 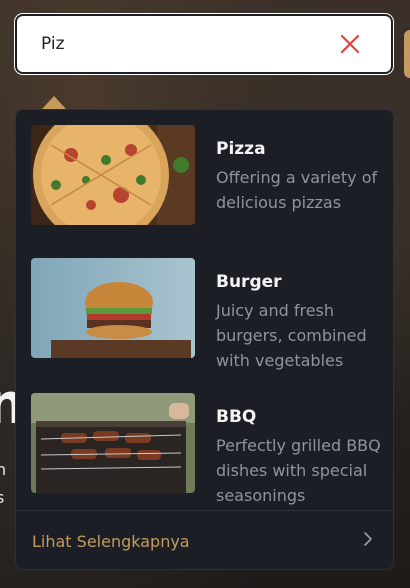 I want to click on close-icon, so click(x=350, y=44).